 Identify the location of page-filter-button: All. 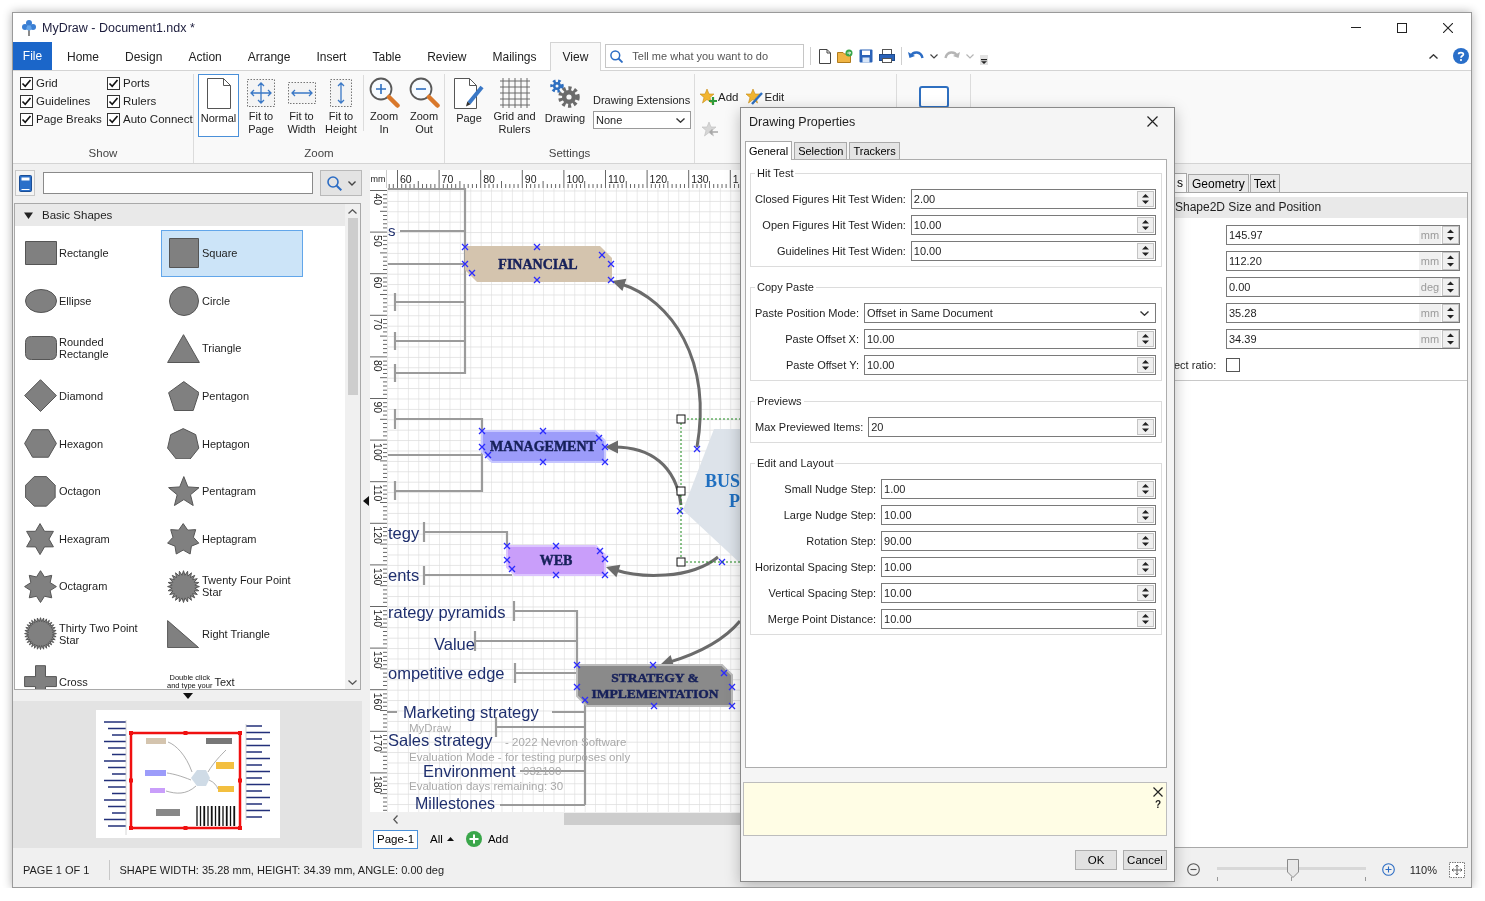
(442, 839).